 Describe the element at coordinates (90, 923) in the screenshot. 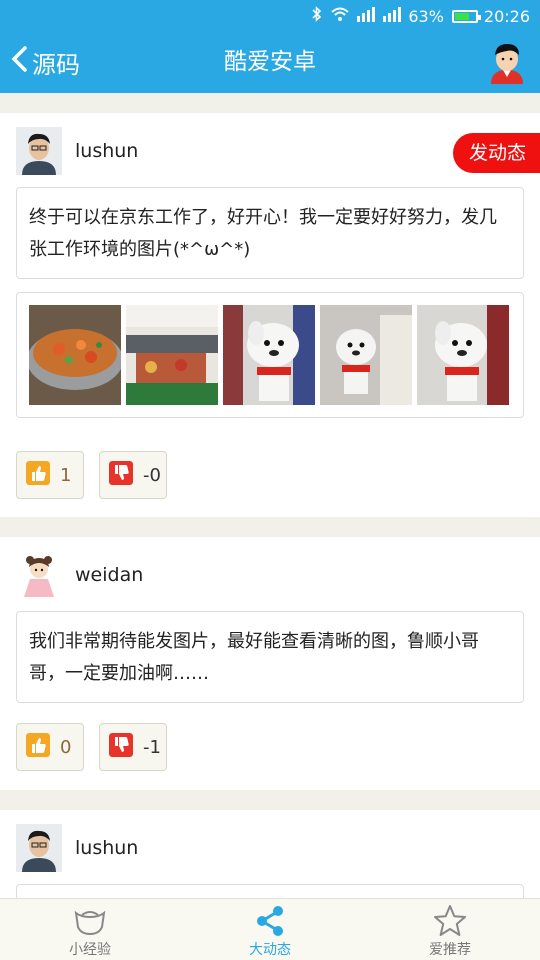

I see `ingot-icon` at that location.